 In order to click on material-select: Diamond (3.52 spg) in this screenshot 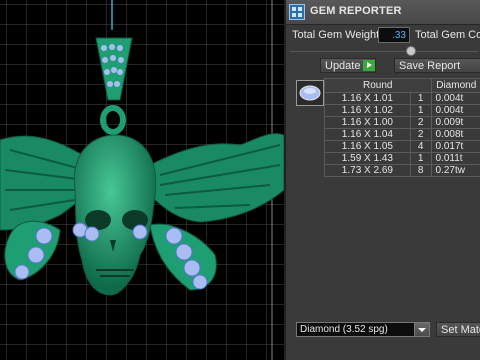, I will do `click(363, 329)`.